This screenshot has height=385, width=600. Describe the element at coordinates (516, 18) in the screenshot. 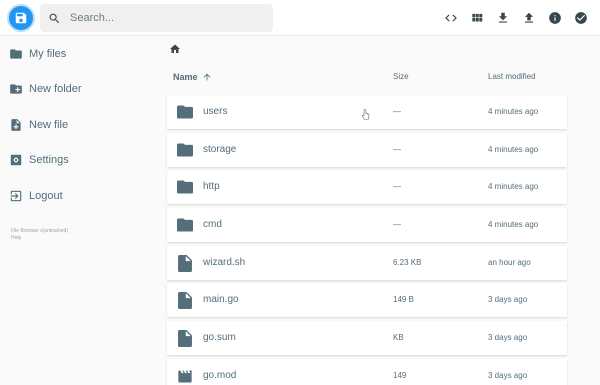

I see `header-actions` at that location.